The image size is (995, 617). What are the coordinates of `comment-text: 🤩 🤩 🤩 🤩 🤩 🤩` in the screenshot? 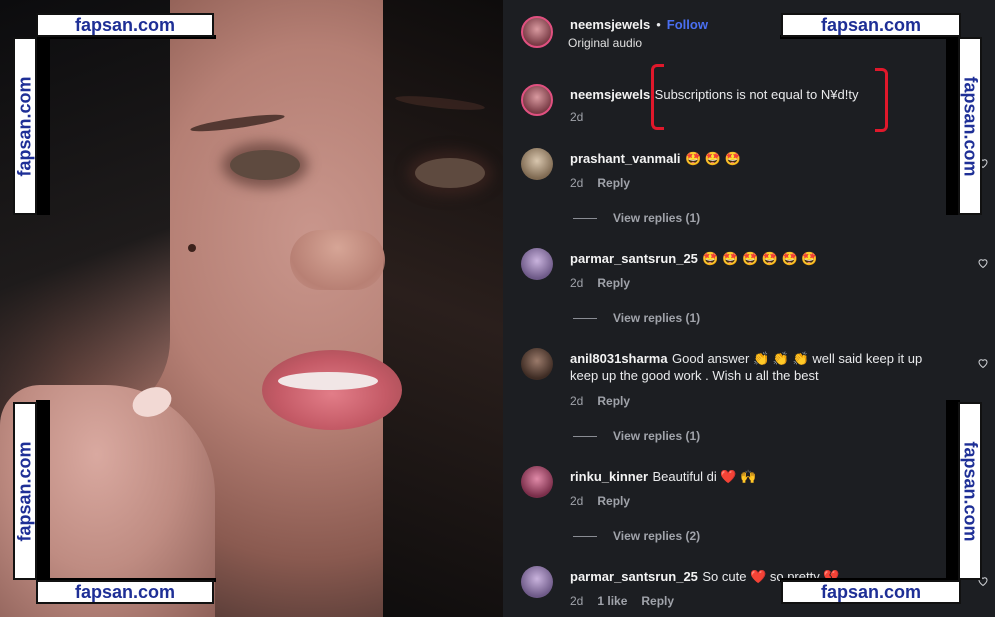 It's located at (760, 258).